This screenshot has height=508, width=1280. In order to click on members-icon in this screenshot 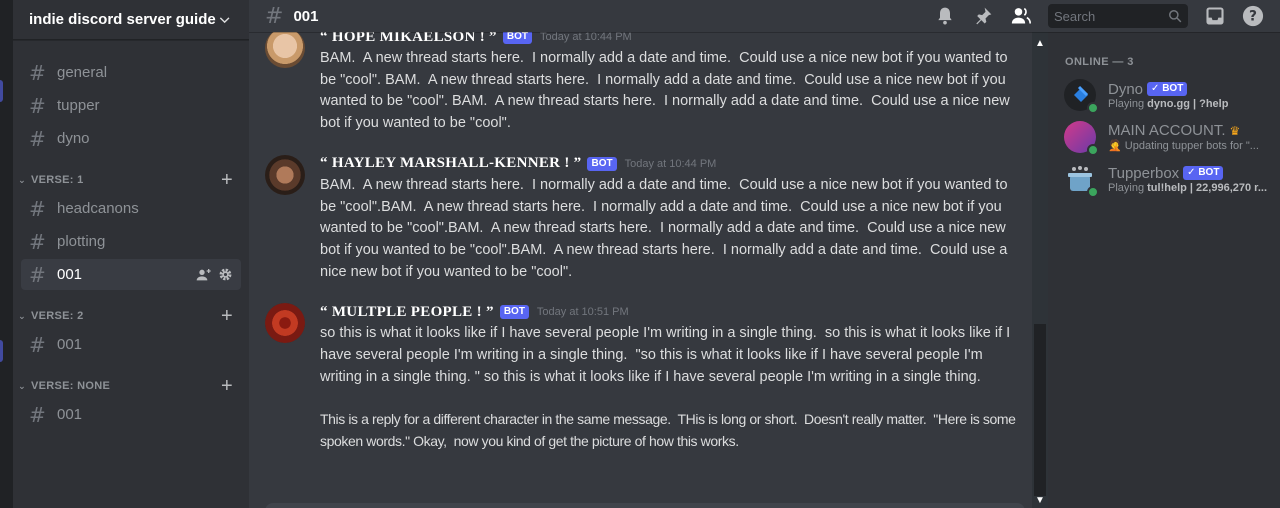, I will do `click(1021, 16)`.